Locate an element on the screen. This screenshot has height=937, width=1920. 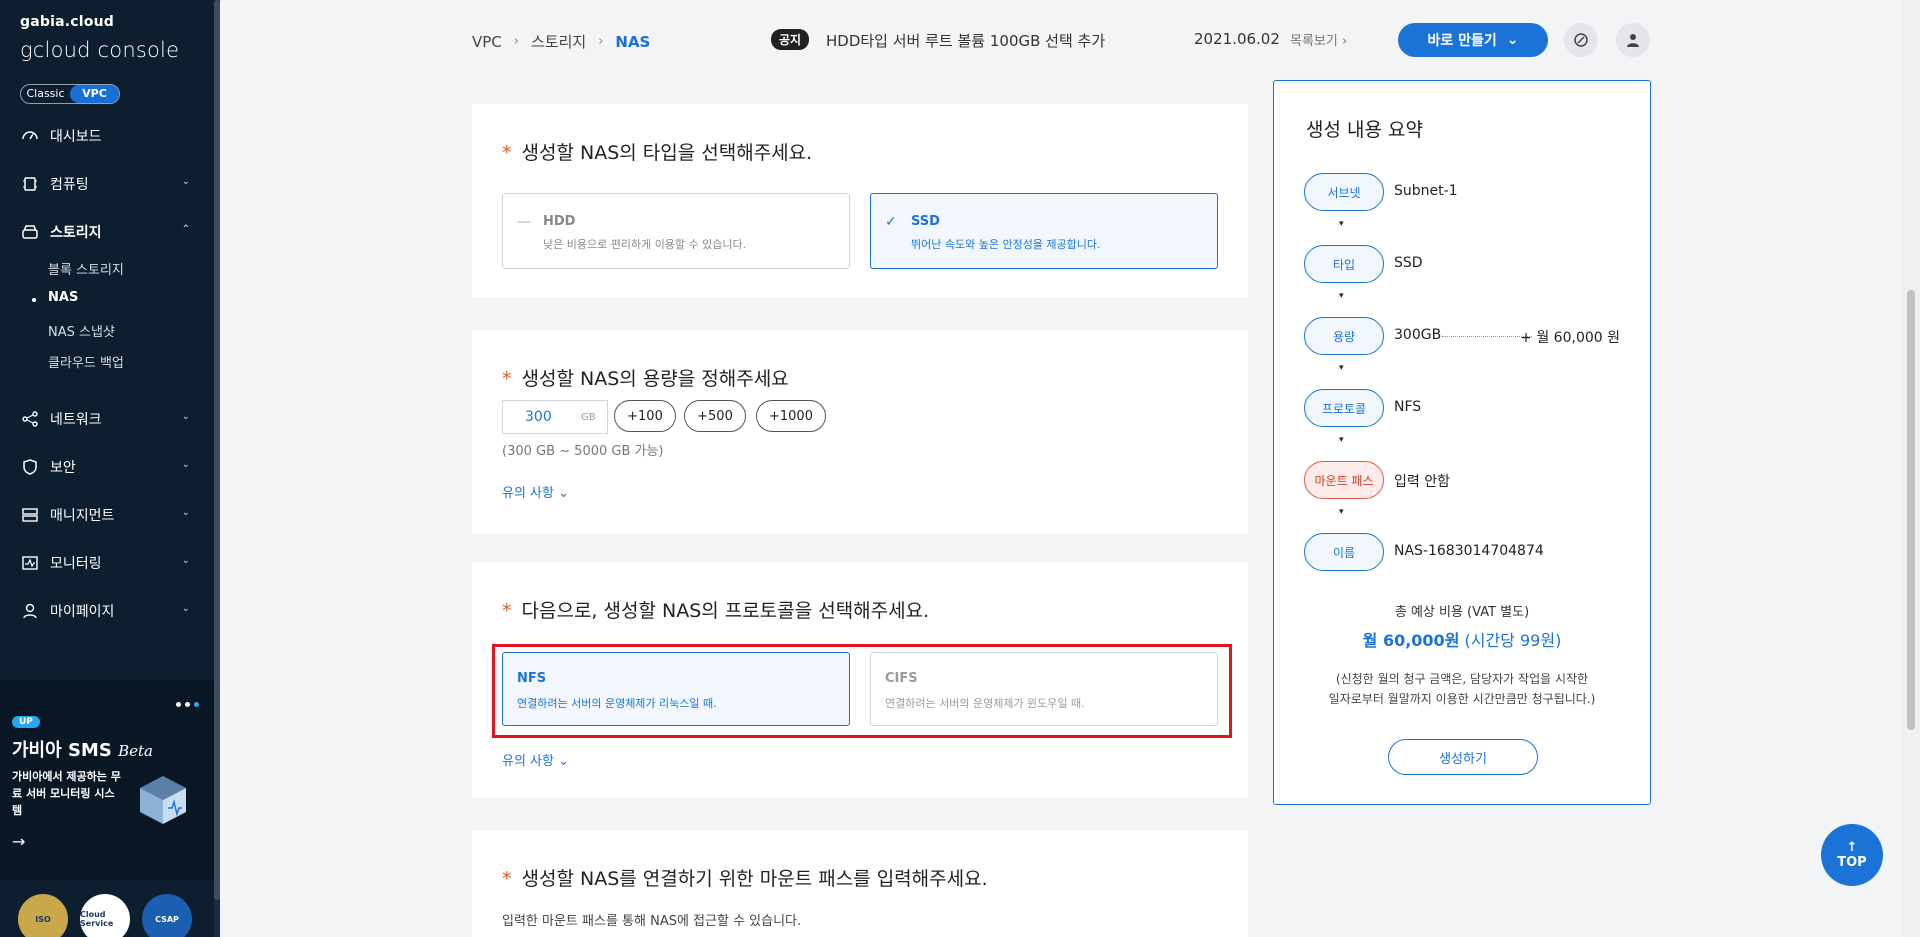
summary-value-protocol: NFS is located at coordinates (1408, 407).